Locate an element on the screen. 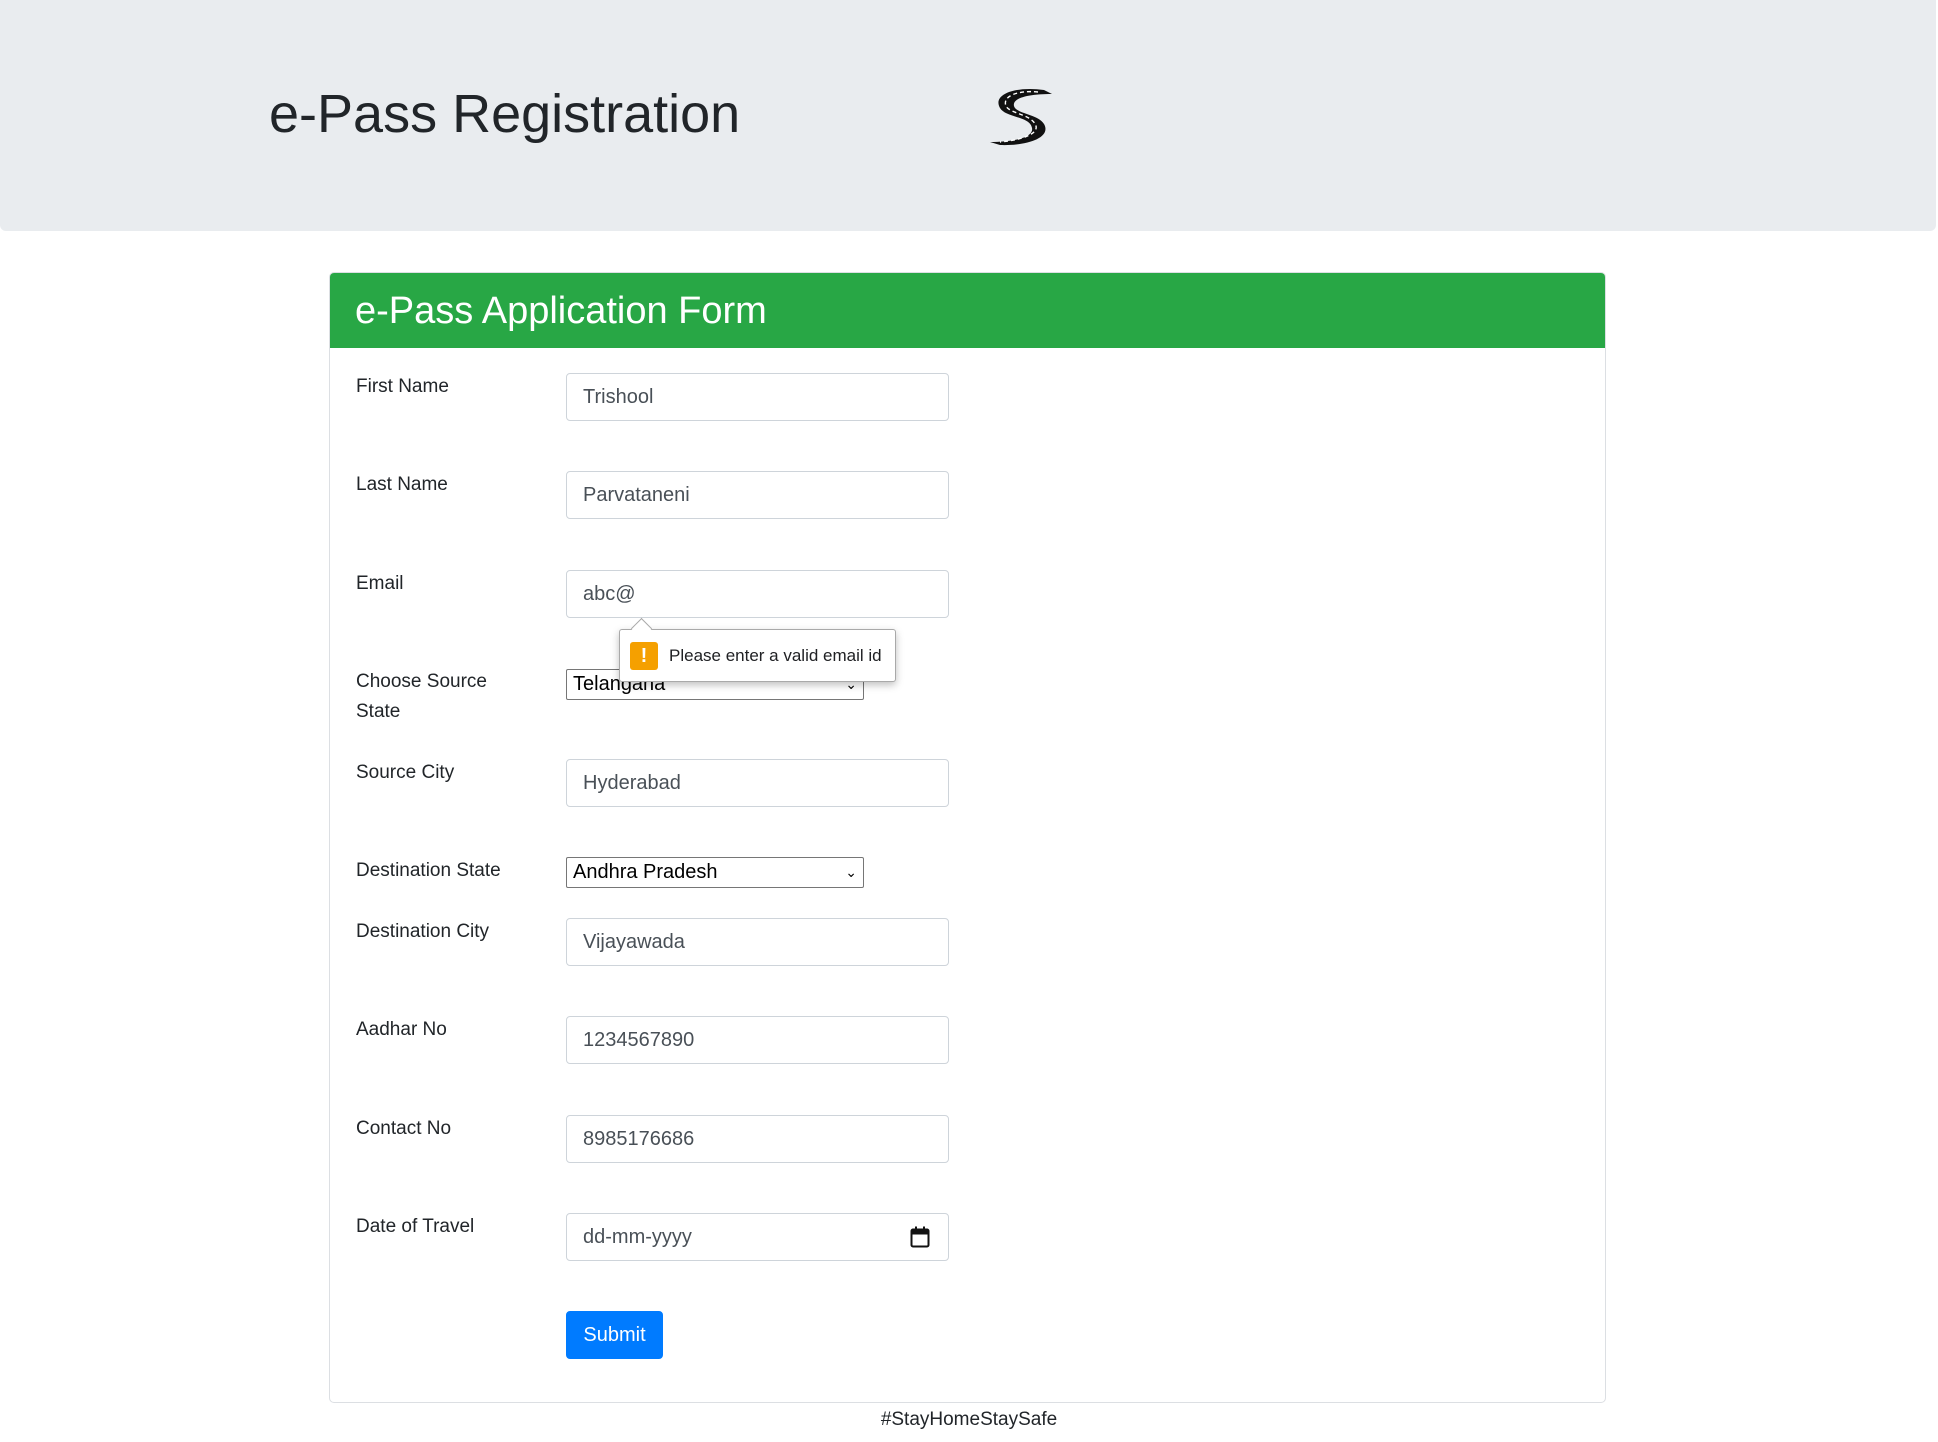  validation-message: Please enter a valid email id is located at coordinates (775, 655).